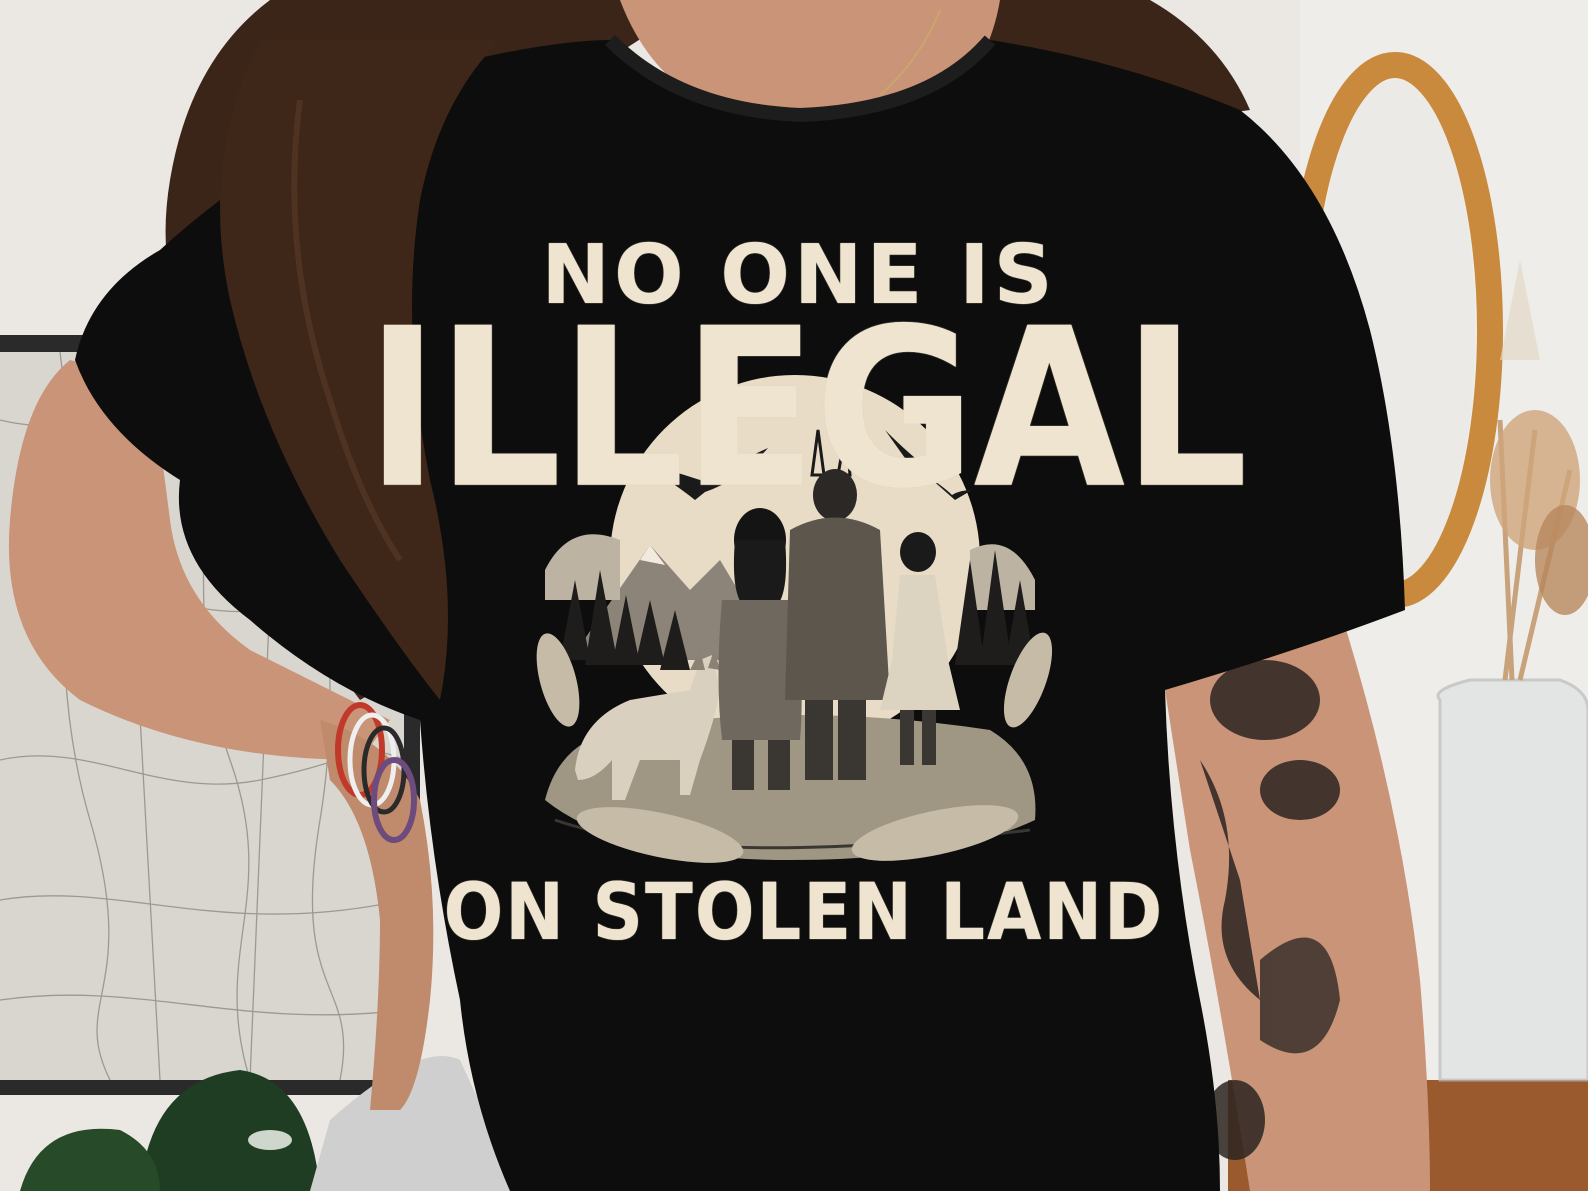 The height and width of the screenshot is (1191, 1588). I want to click on shirt-print-line-3: ON STOLEN LAND, so click(804, 913).